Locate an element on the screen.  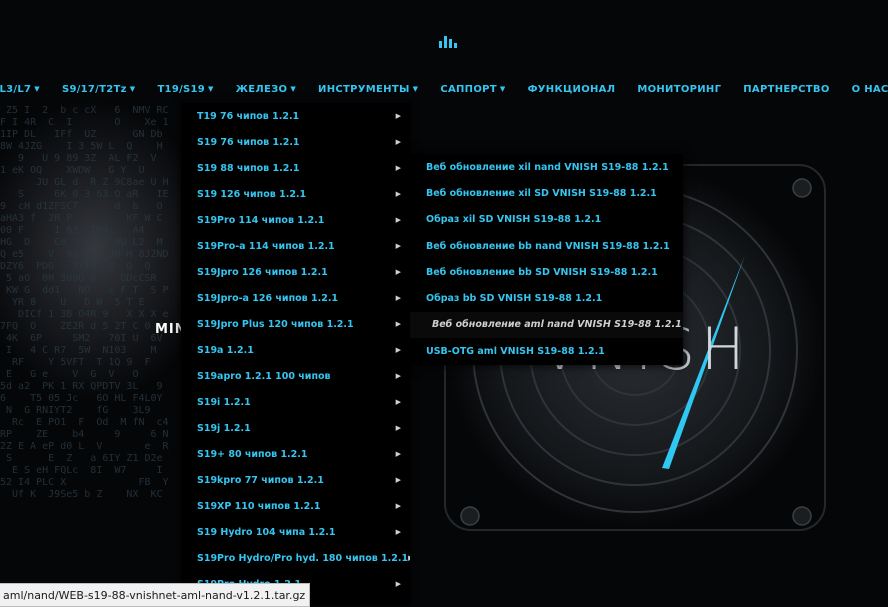
dropdown-item: S19Pro-a 114 чипов 1.2.1 ▶ is located at coordinates (295, 246).